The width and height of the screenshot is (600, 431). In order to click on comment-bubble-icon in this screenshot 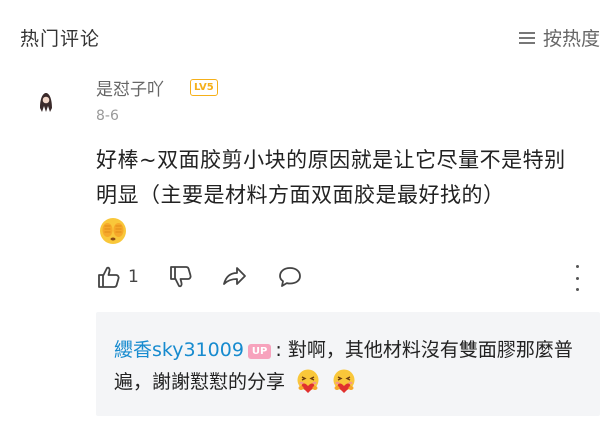, I will do `click(290, 277)`.